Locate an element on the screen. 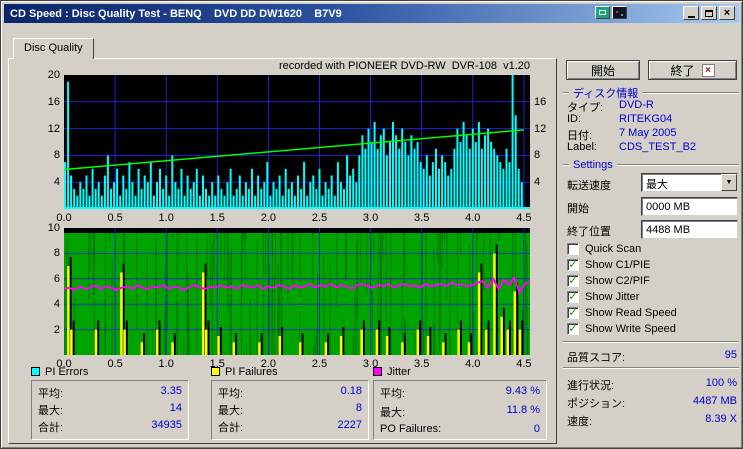  window-controls: × is located at coordinates (709, 13).